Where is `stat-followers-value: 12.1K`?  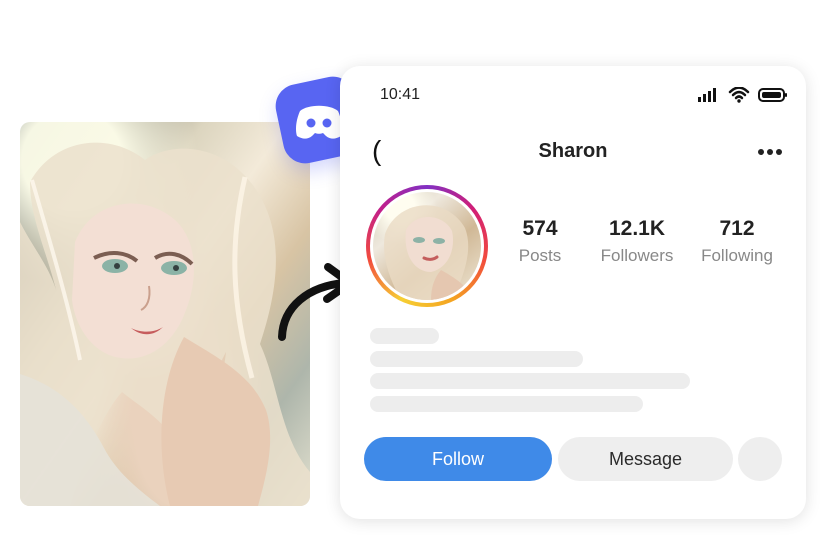
stat-followers-value: 12.1K is located at coordinates (637, 228).